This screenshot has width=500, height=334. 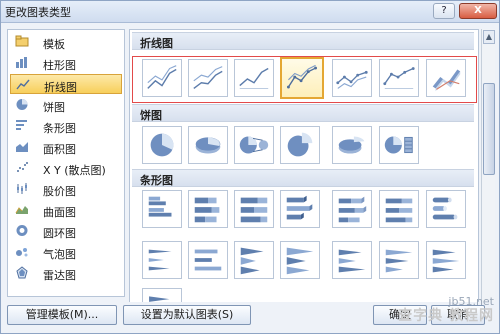 I want to click on radar-chart-icon, so click(x=22, y=272).